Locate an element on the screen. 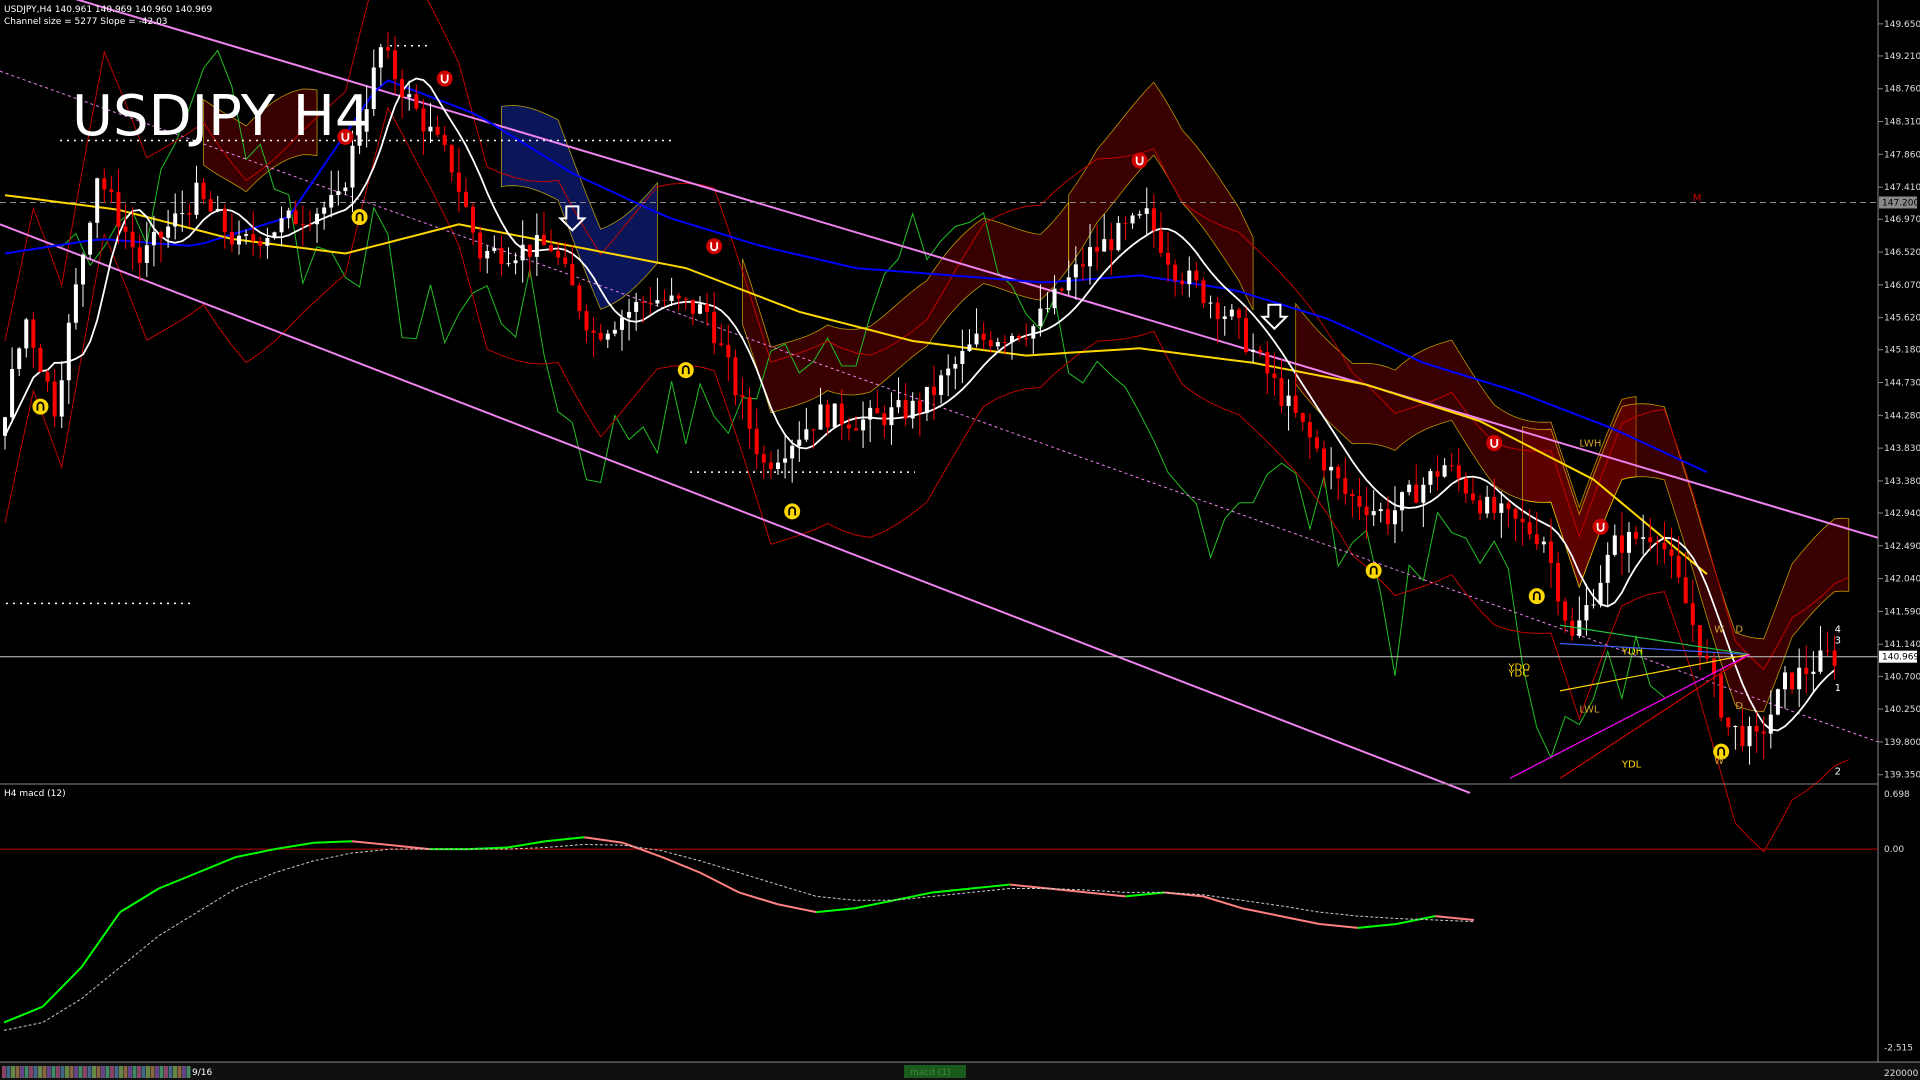  volume-label: 220000 is located at coordinates (1901, 1074).